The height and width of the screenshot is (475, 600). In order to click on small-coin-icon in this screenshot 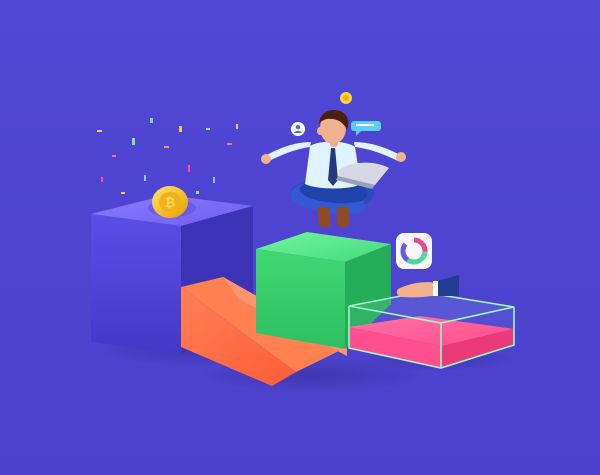, I will do `click(346, 98)`.